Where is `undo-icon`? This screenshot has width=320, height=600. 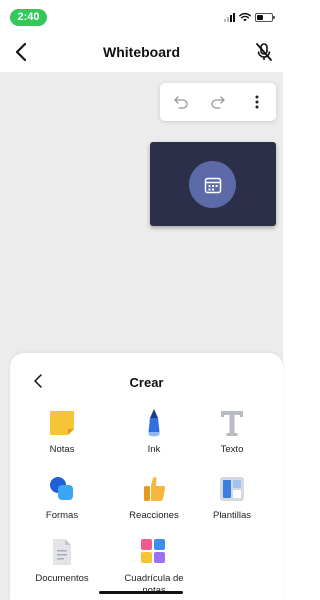 undo-icon is located at coordinates (181, 102).